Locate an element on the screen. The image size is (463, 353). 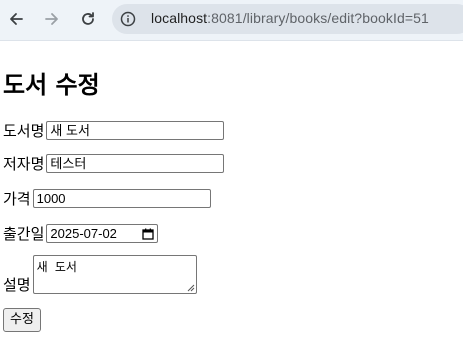
back-arrow-icon is located at coordinates (16, 19).